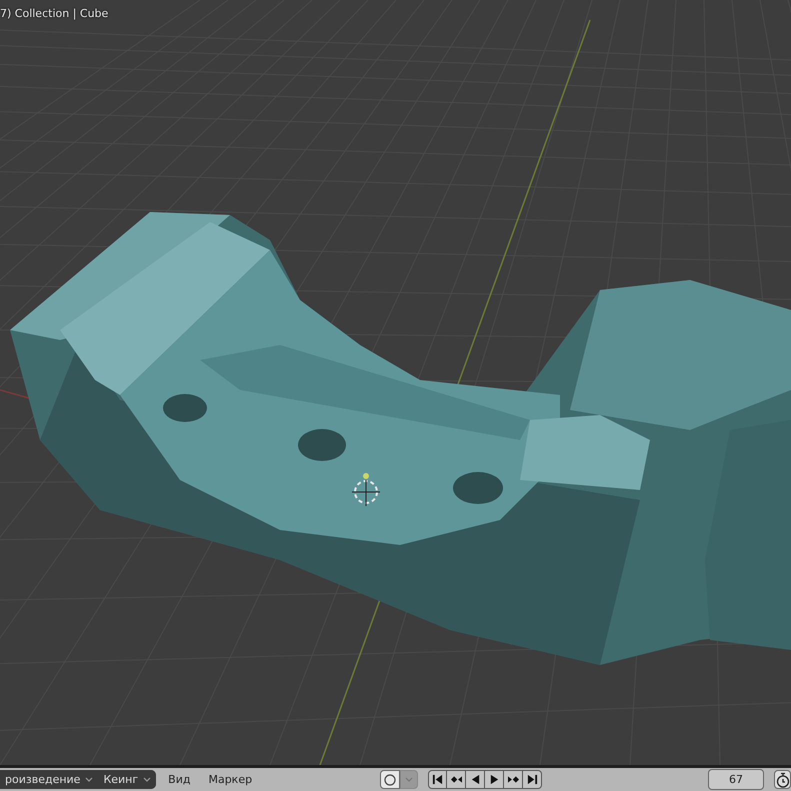 The height and width of the screenshot is (791, 791). I want to click on next-keyframe-icon, so click(513, 779).